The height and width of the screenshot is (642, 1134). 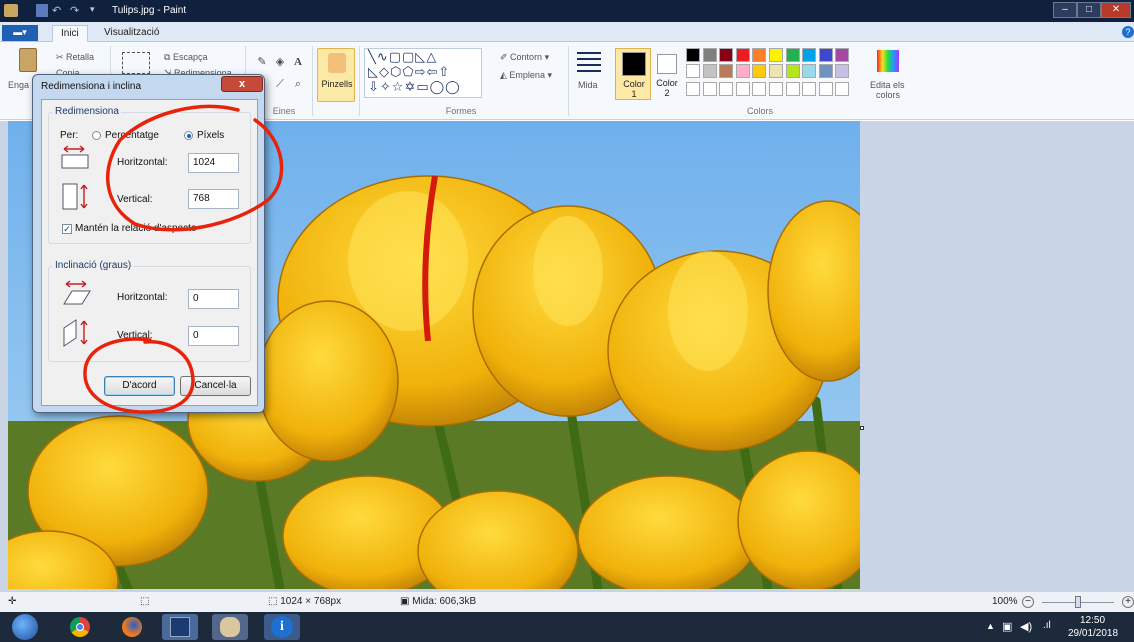 I want to click on brushes-label: Pinzells, so click(x=337, y=84).